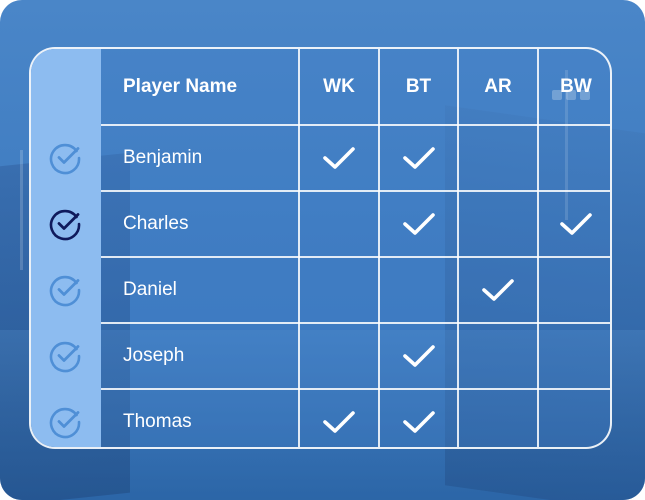  Describe the element at coordinates (157, 421) in the screenshot. I see `player-name: Thomas` at that location.